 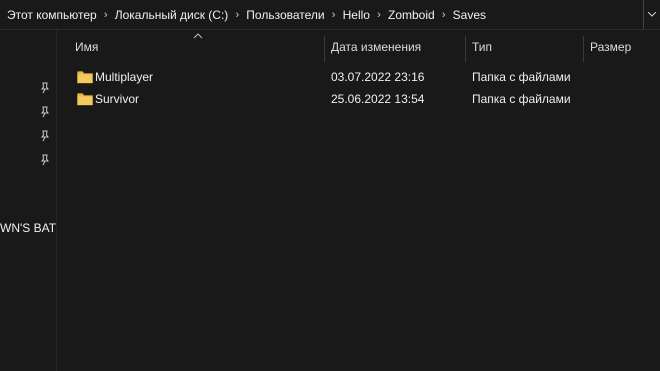 What do you see at coordinates (482, 47) in the screenshot?
I see `column-header-type-label: Тип` at bounding box center [482, 47].